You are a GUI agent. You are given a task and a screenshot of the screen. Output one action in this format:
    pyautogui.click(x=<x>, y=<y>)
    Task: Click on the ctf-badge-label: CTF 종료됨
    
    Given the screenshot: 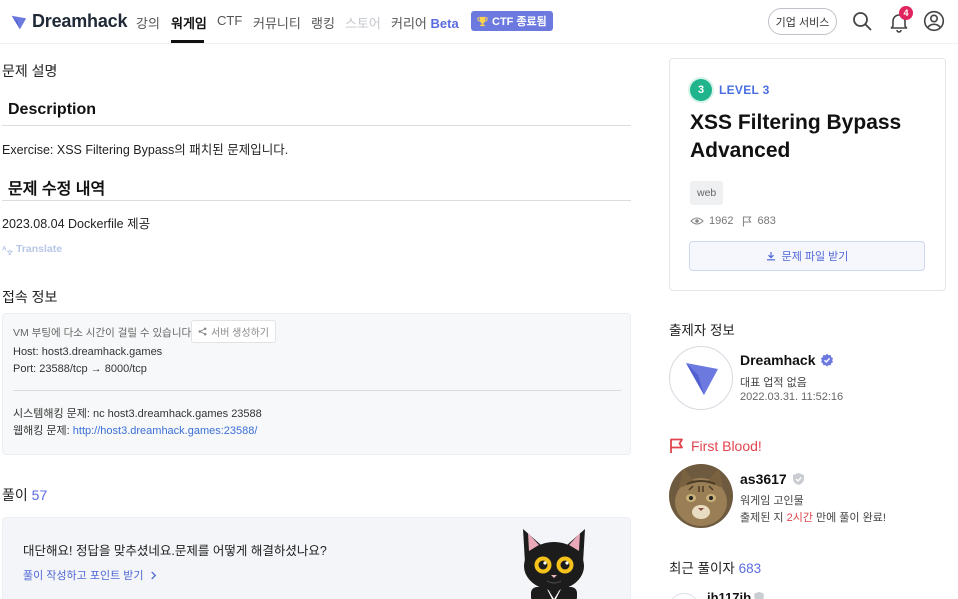 What is the action you would take?
    pyautogui.click(x=519, y=22)
    